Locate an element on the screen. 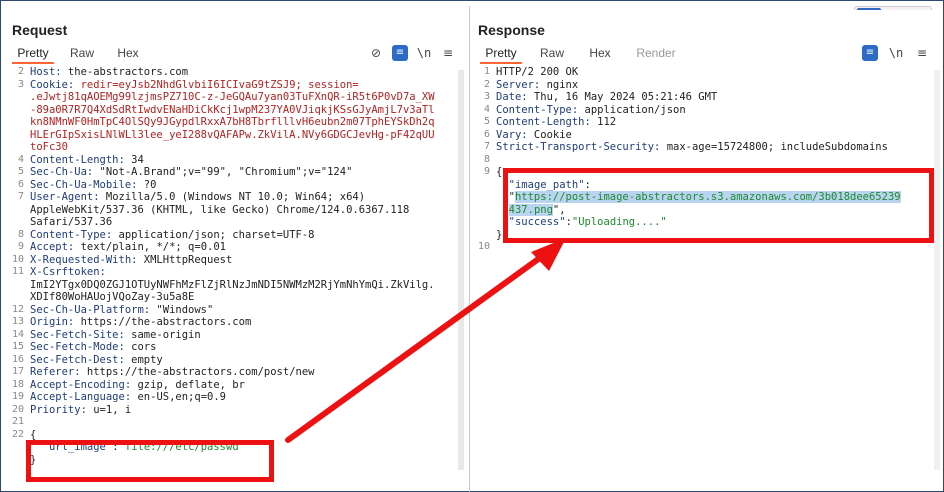 This screenshot has height=492, width=944. request-toolbar: ⊘ ≡ \n ≡ is located at coordinates (416, 54).